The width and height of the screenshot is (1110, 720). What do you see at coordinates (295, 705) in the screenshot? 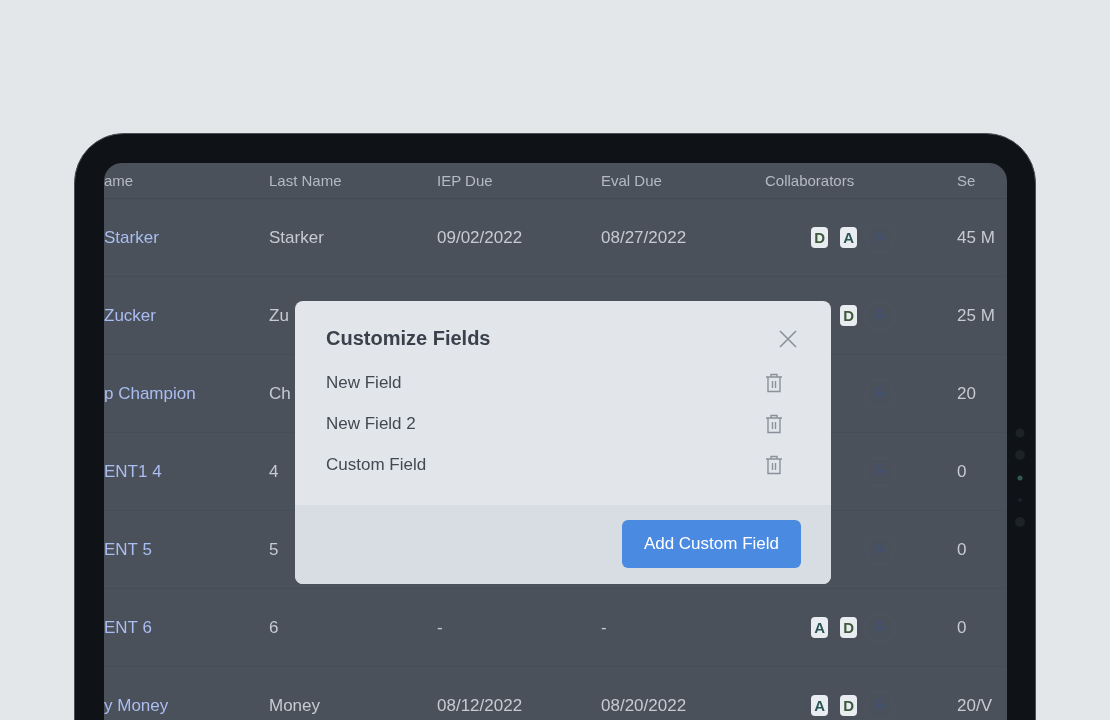
I see `table-cell: Money` at bounding box center [295, 705].